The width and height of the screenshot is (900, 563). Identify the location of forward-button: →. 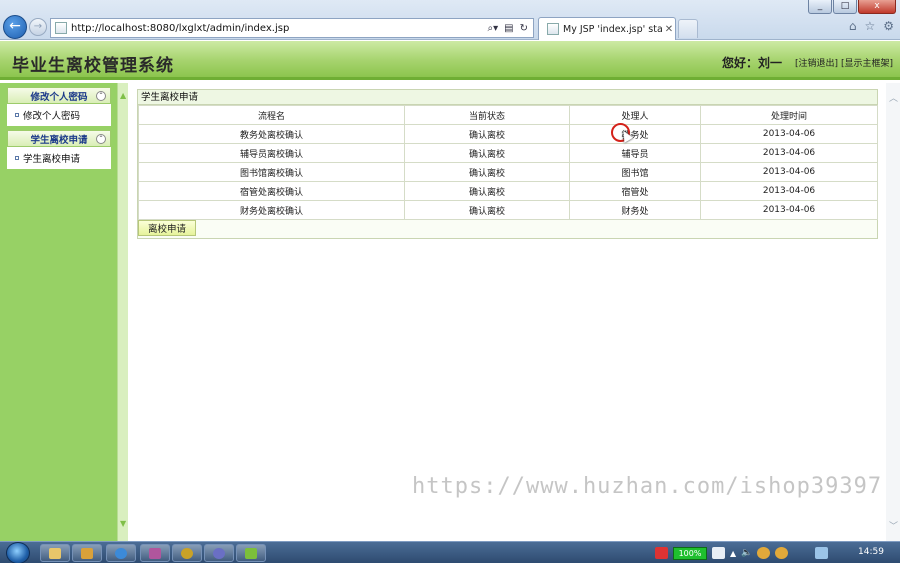
(38, 27).